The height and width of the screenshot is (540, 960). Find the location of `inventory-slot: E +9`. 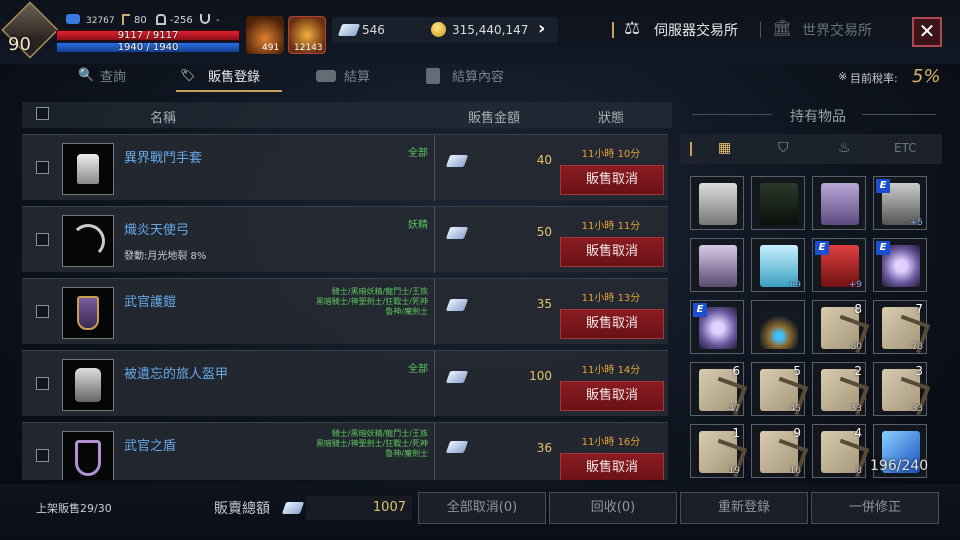

inventory-slot: E +9 is located at coordinates (839, 265).